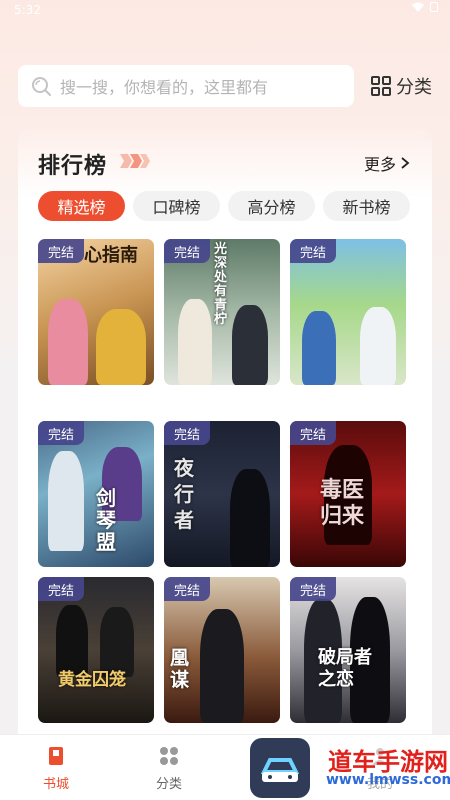 Image resolution: width=450 pixels, height=800 pixels. Describe the element at coordinates (41, 86) in the screenshot. I see `search-icon` at that location.